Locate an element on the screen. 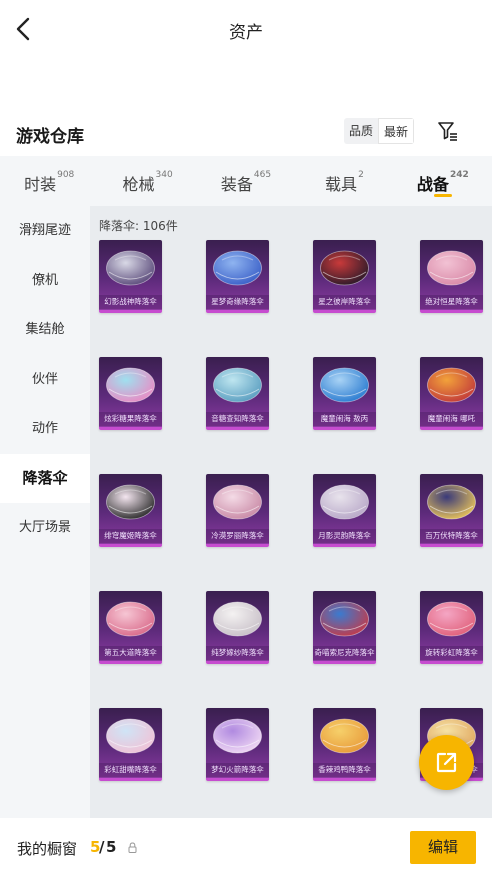 The image size is (492, 876). sidebar-item-wingman: 僚机 is located at coordinates (45, 281).